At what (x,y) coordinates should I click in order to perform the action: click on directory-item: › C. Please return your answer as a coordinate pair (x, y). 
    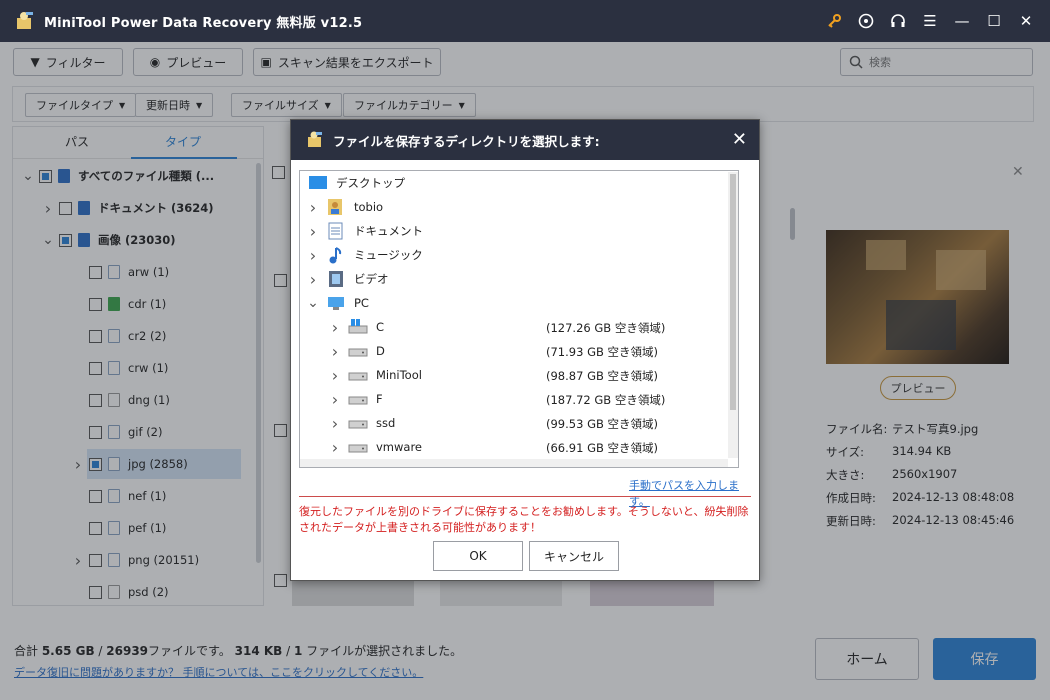
    Looking at the image, I should click on (356, 327).